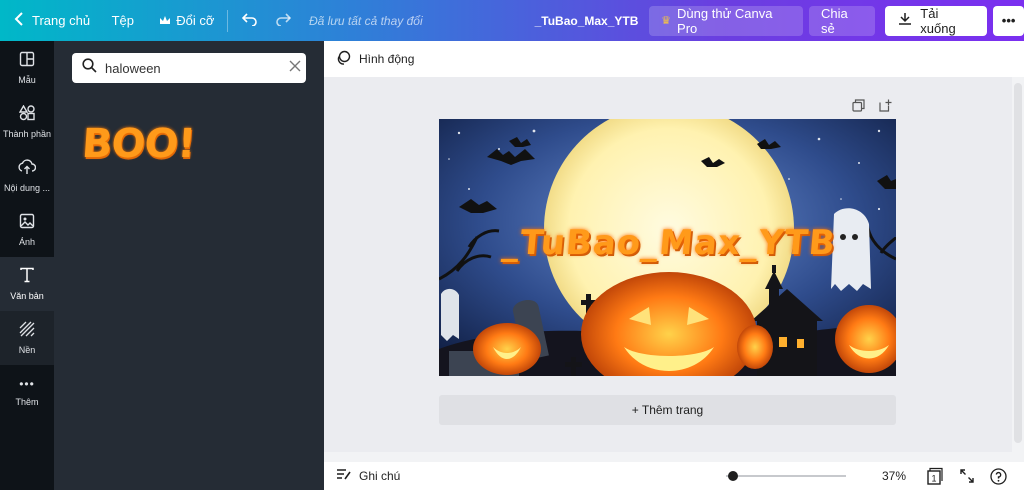  What do you see at coordinates (27, 330) in the screenshot?
I see `background-icon` at bounding box center [27, 330].